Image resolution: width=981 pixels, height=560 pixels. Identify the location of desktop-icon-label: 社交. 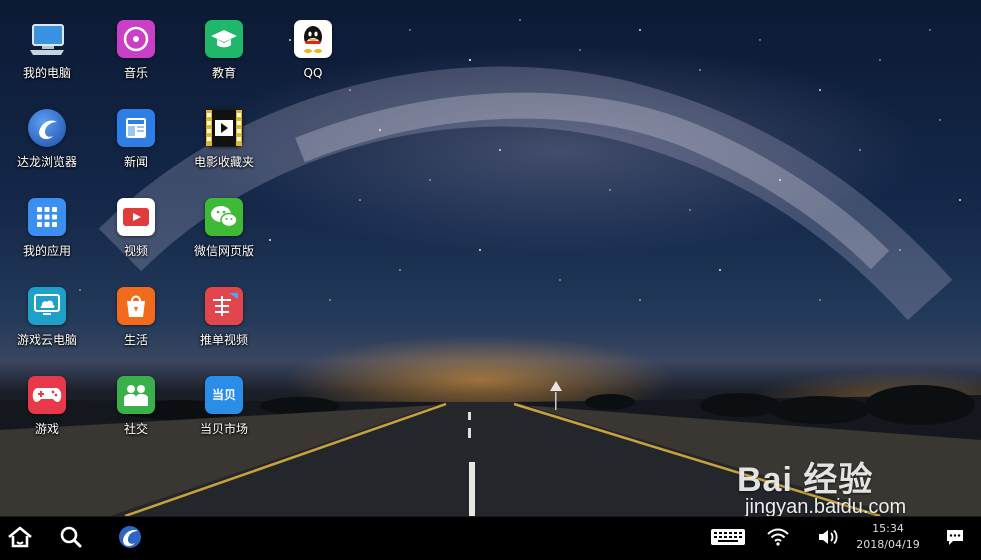
(135, 429).